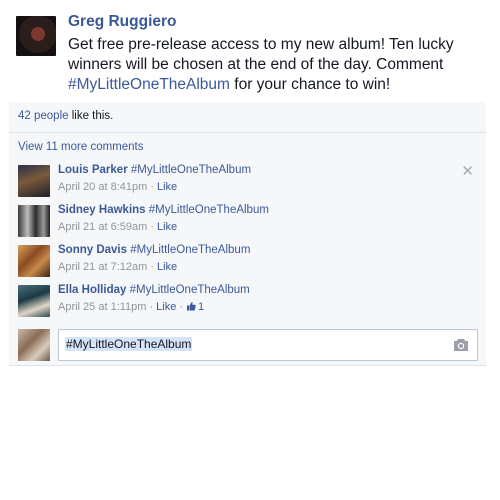  Describe the element at coordinates (310, 84) in the screenshot. I see `post-text-after: for your chance to win!` at that location.